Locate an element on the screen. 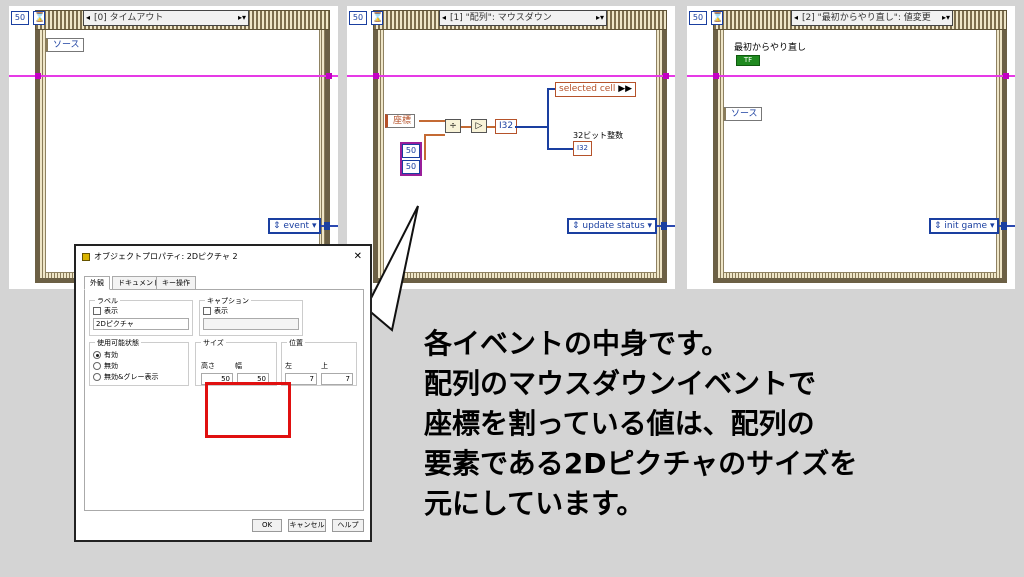 The image size is (1024, 577). state-enabled-radio: 有効 is located at coordinates (105, 355).